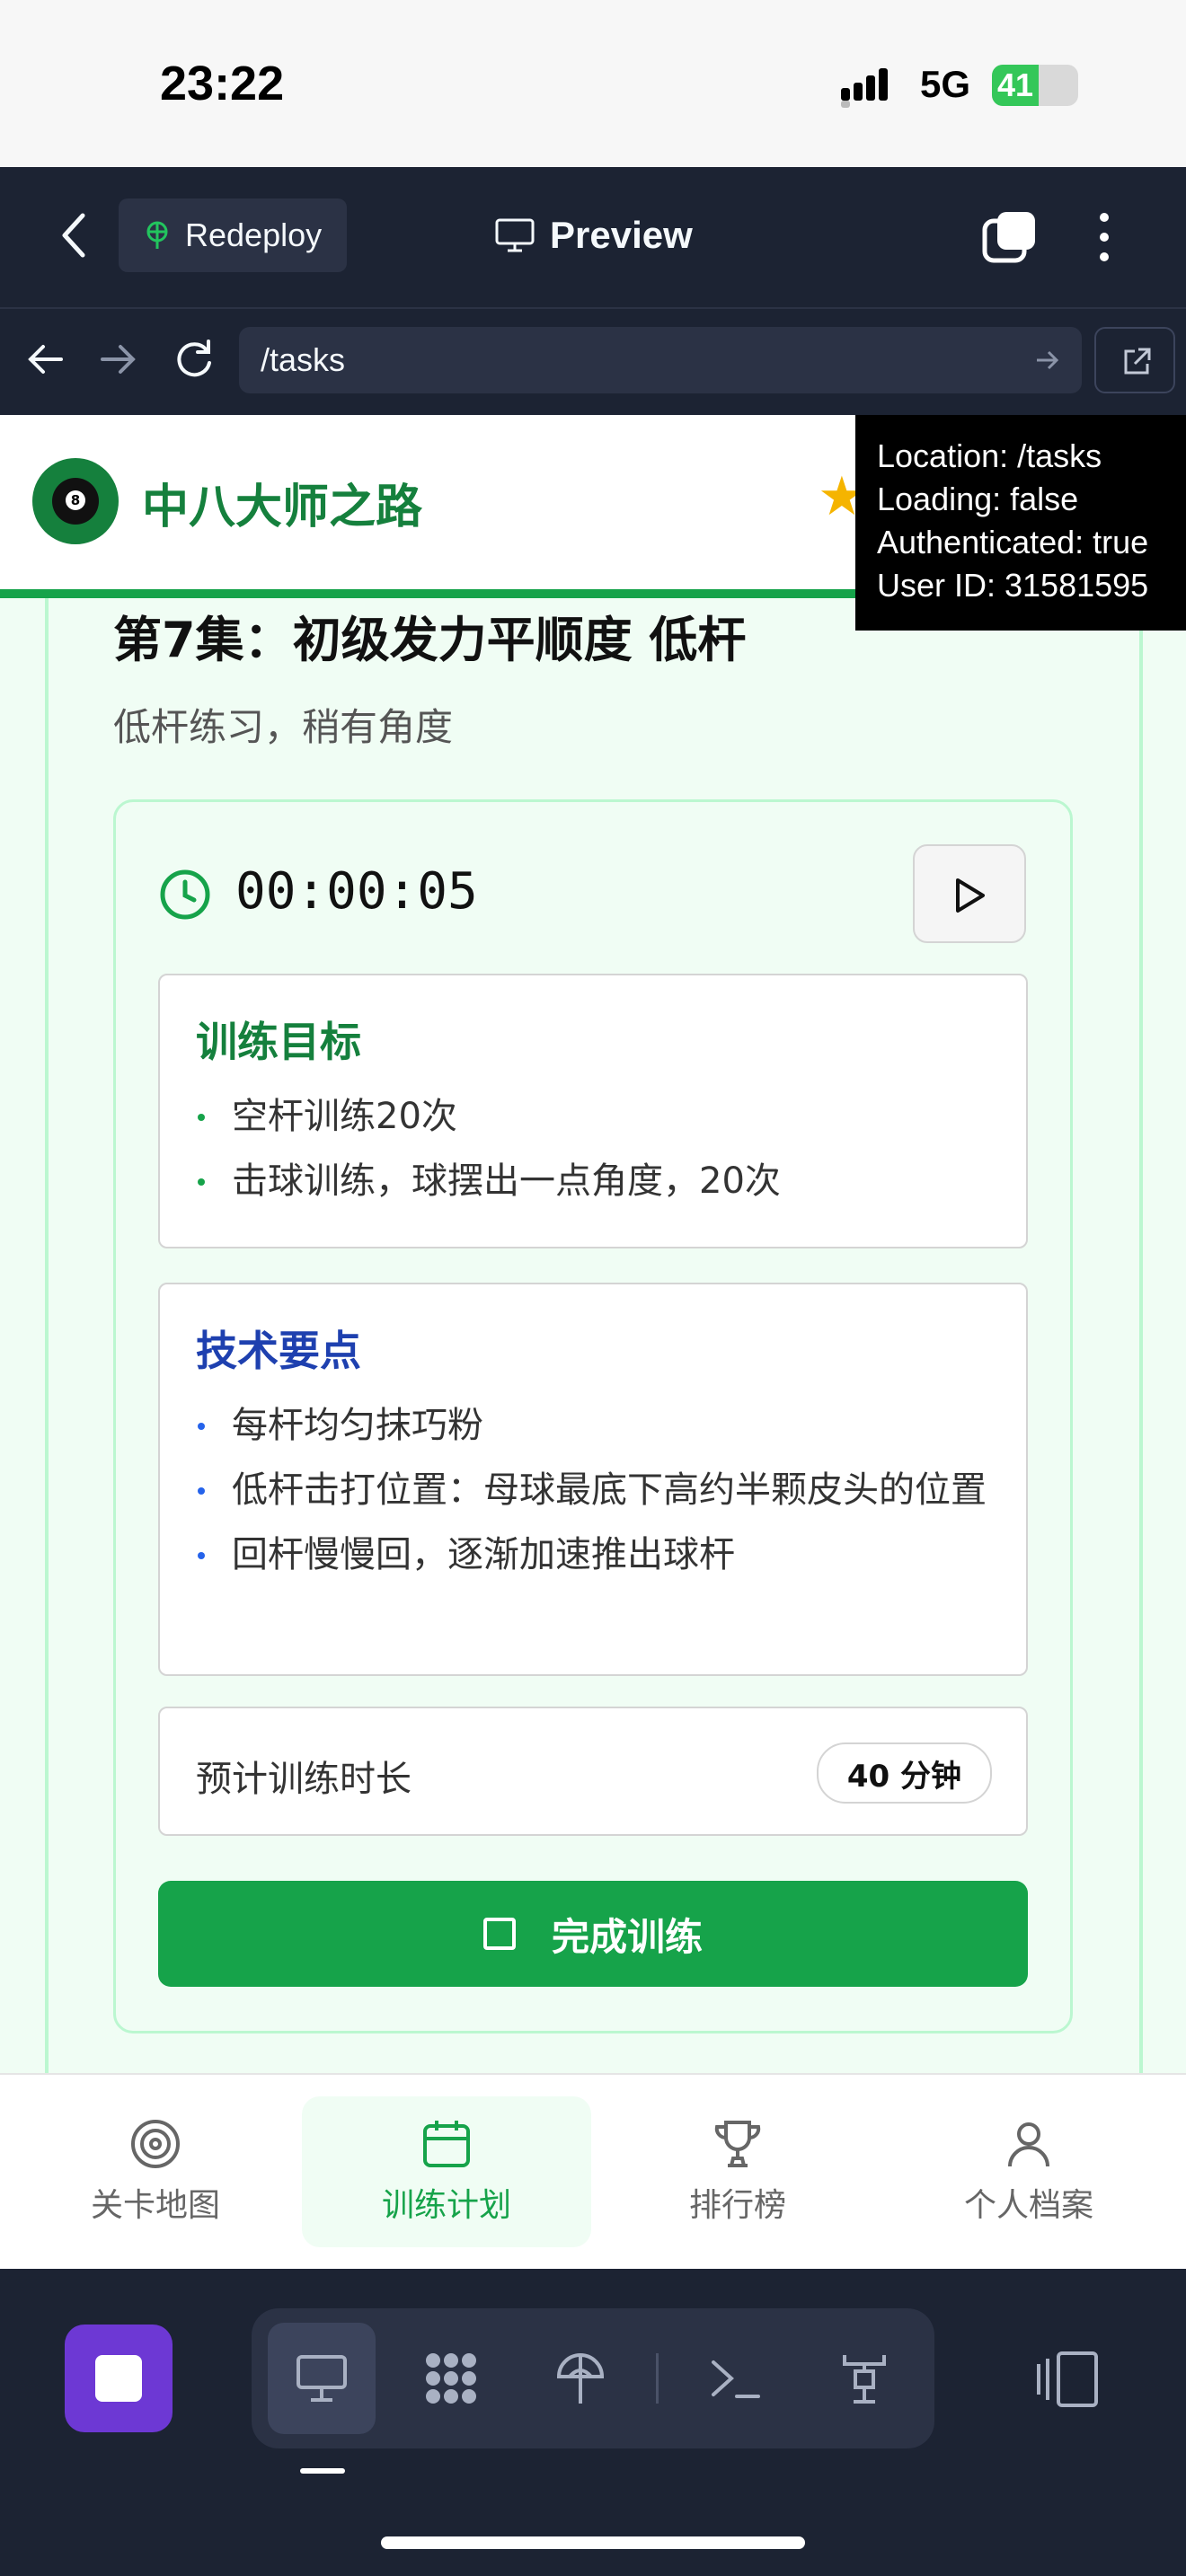  I want to click on preview-label: Preview, so click(621, 235).